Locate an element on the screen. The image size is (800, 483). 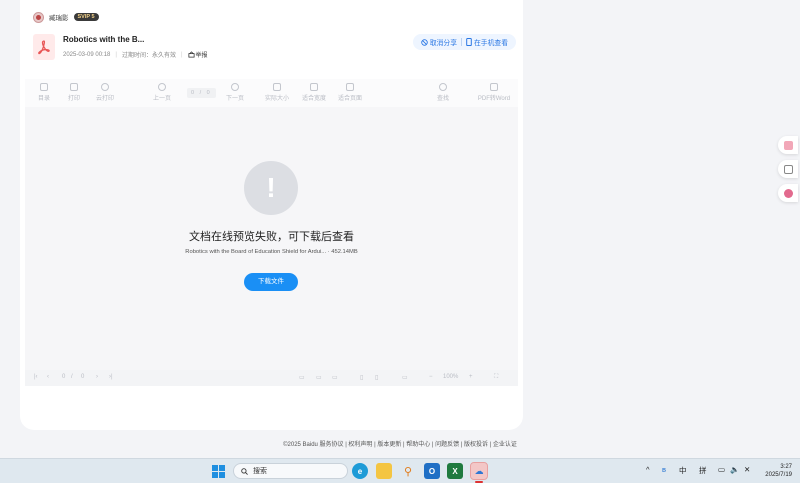
printer-icon is located at coordinates (74, 87).